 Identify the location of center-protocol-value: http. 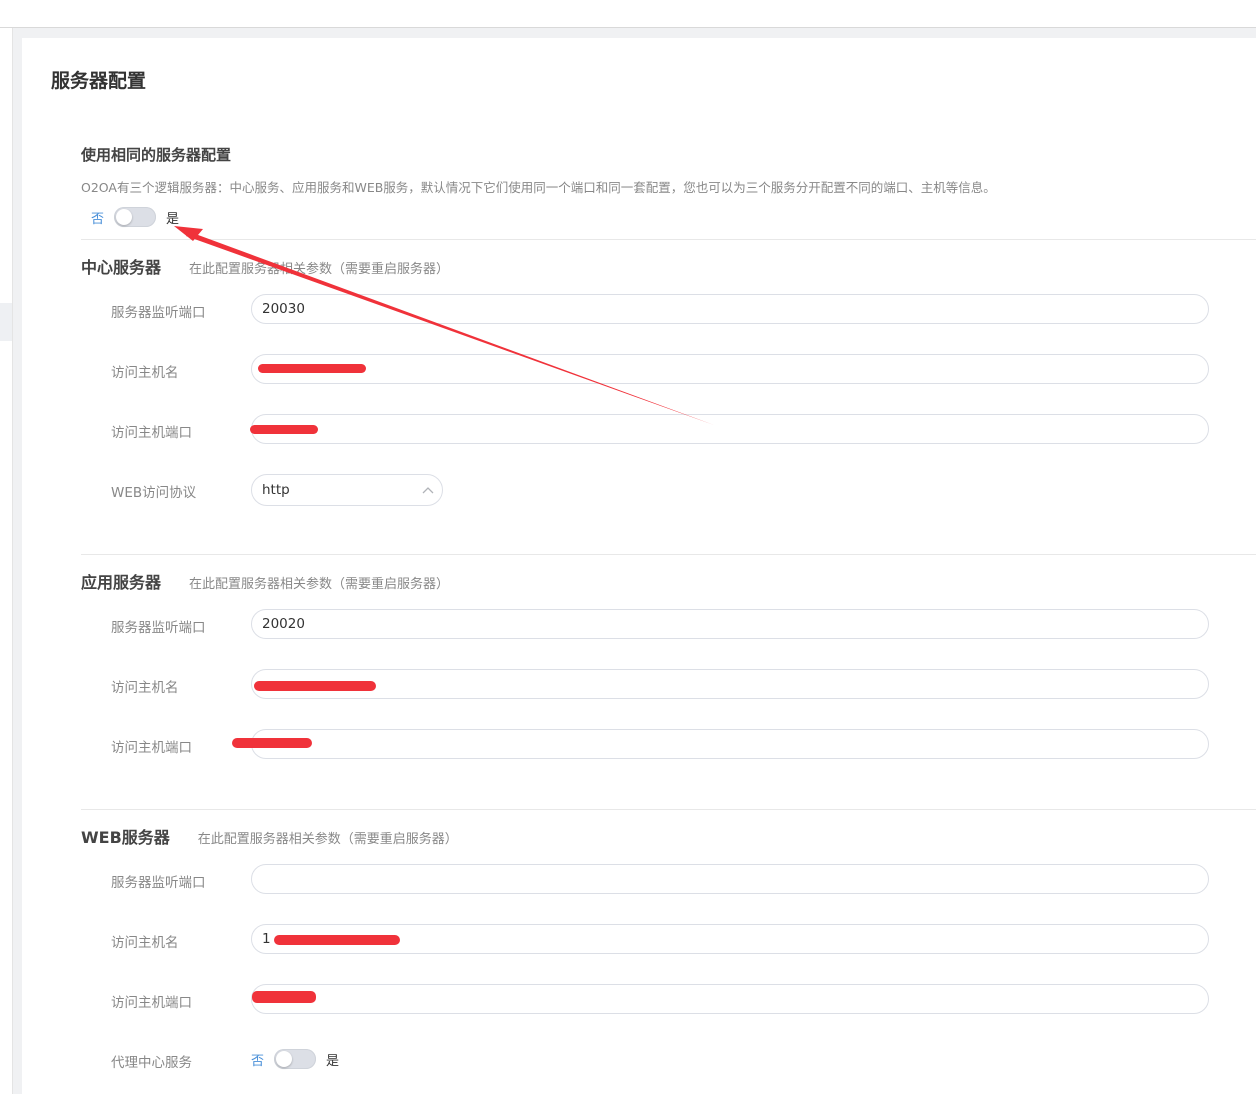
(276, 490).